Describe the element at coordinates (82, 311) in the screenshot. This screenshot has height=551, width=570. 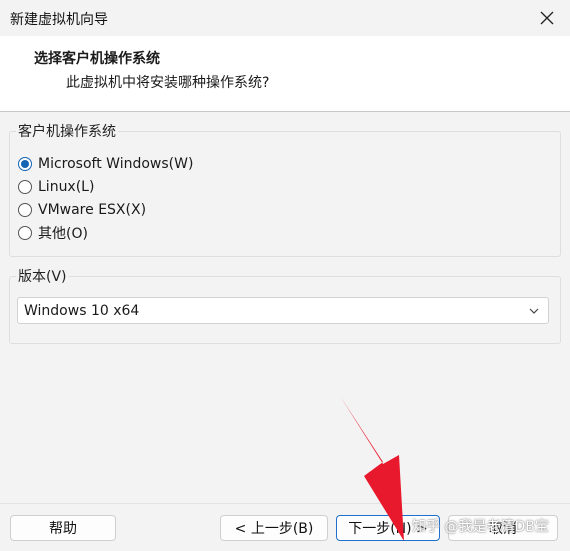
I see `version-selected-value: Windows 10 x64` at that location.